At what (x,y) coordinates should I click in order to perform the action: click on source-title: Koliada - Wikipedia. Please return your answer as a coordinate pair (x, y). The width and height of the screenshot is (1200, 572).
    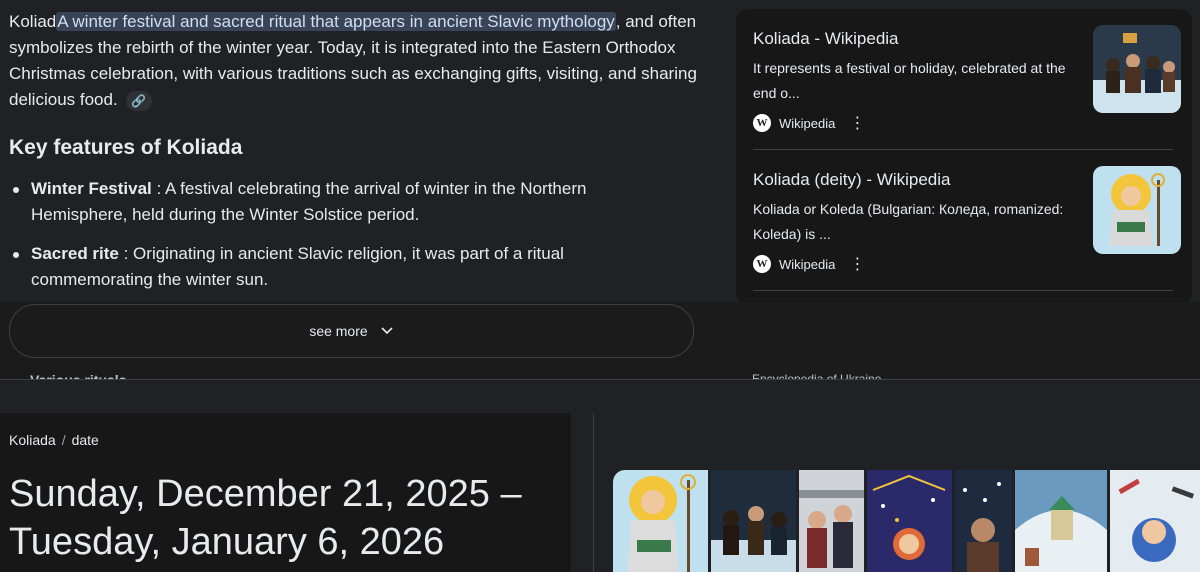
    Looking at the image, I should click on (826, 39).